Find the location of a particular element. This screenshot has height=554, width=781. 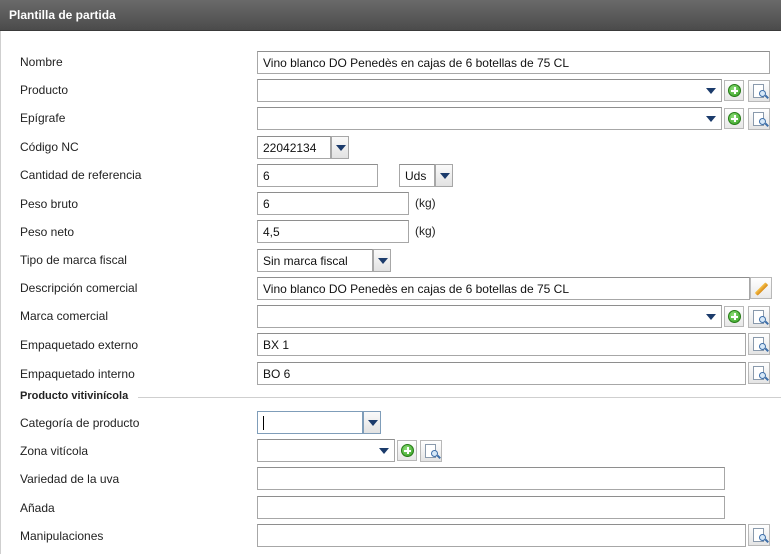

marca-comercial-select is located at coordinates (489, 316).